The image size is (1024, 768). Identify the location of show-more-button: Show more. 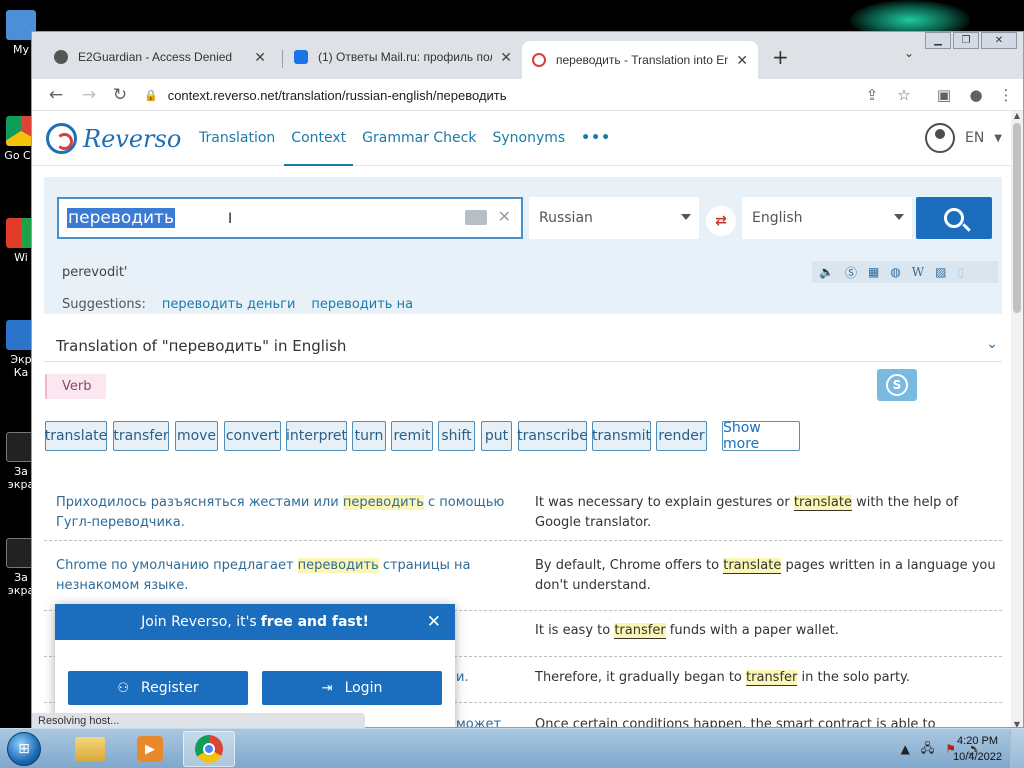
(761, 436).